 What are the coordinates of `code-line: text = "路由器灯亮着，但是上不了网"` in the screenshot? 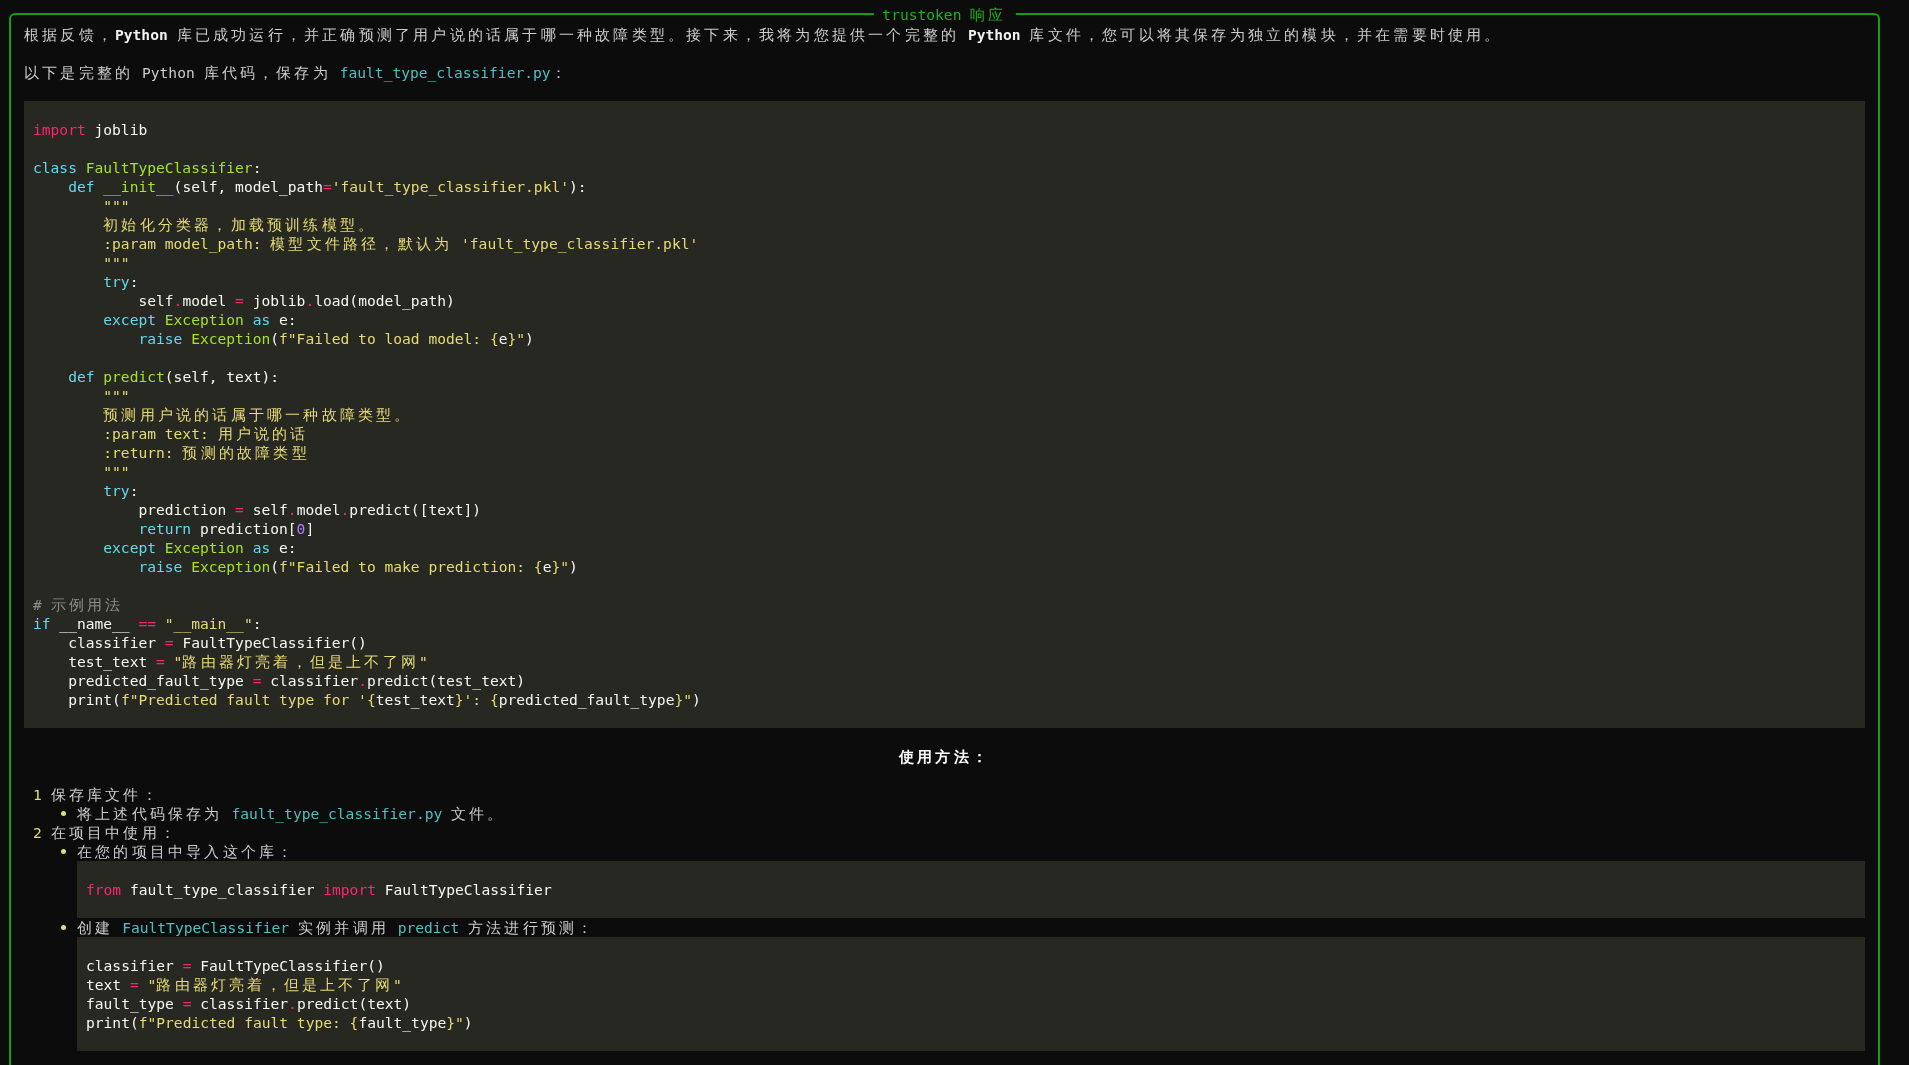 It's located at (244, 984).